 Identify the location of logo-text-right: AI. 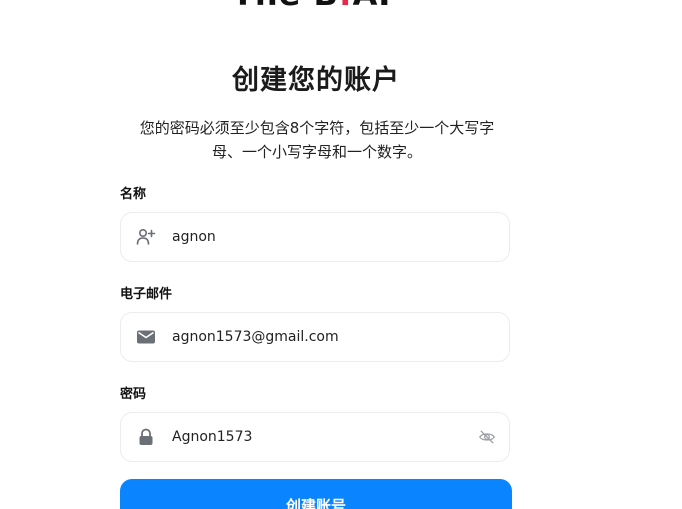
(372, 5).